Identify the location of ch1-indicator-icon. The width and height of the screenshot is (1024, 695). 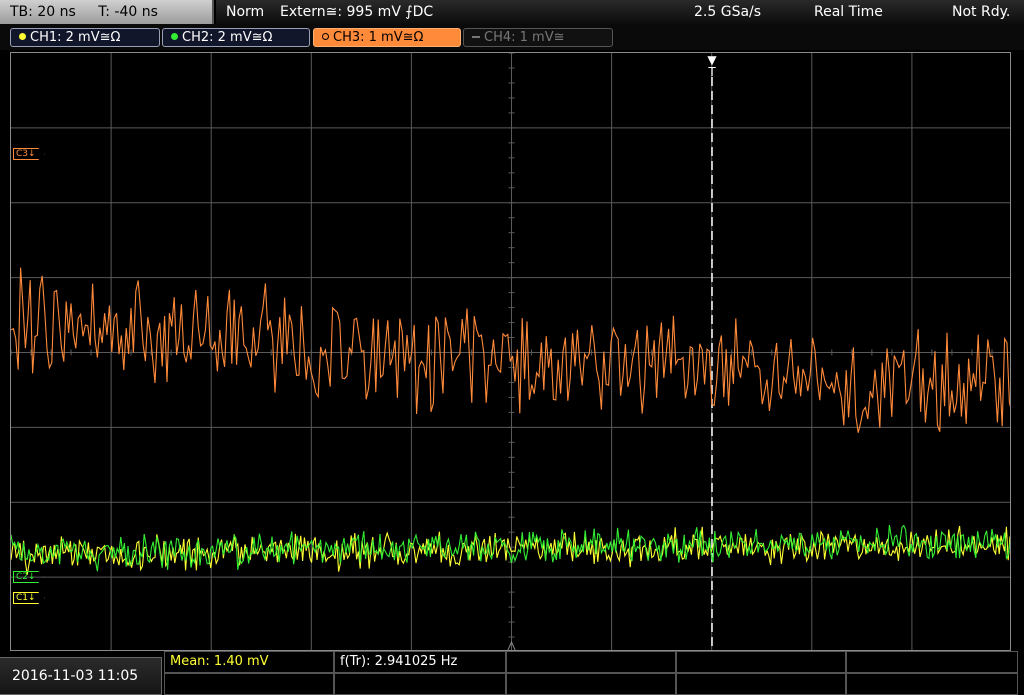
(22, 36).